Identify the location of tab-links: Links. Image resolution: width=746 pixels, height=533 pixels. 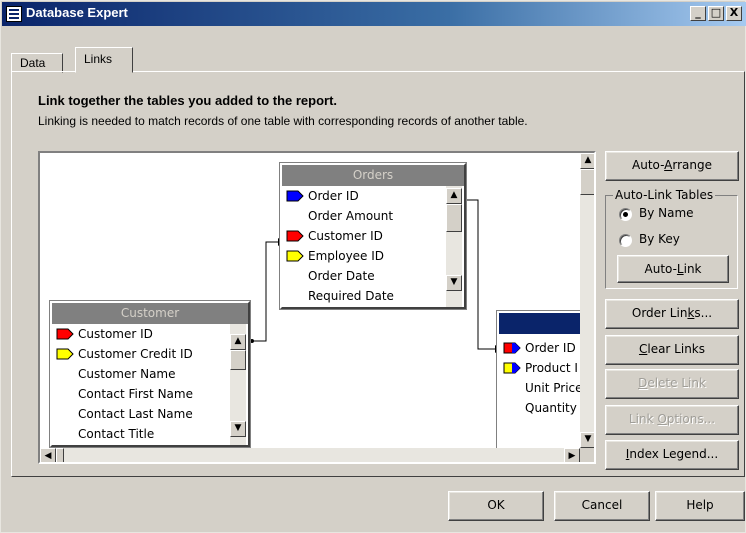
(104, 60).